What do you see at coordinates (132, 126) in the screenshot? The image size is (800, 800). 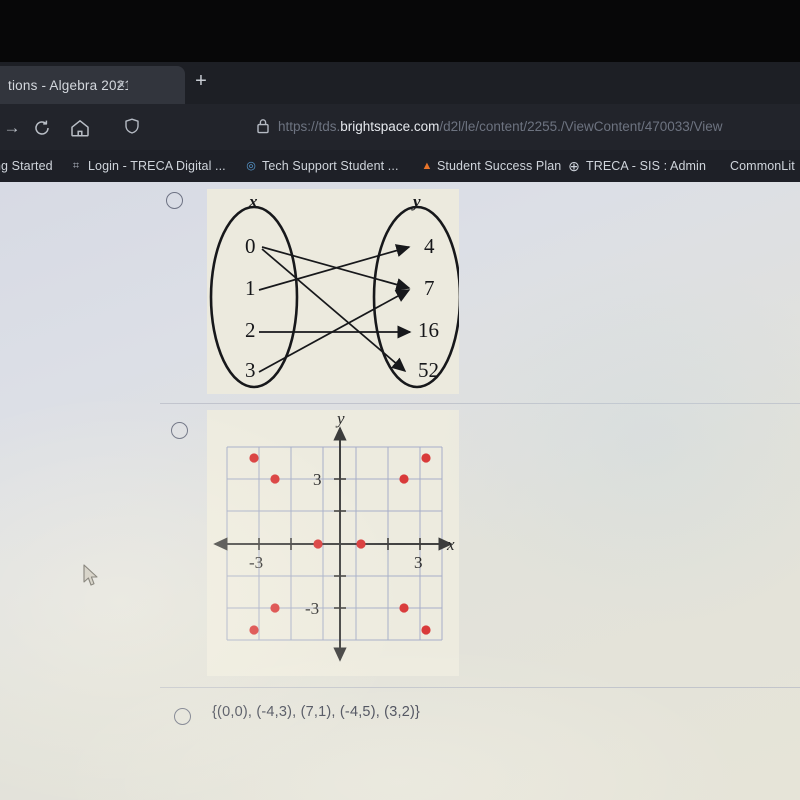 I see `shield-icon` at bounding box center [132, 126].